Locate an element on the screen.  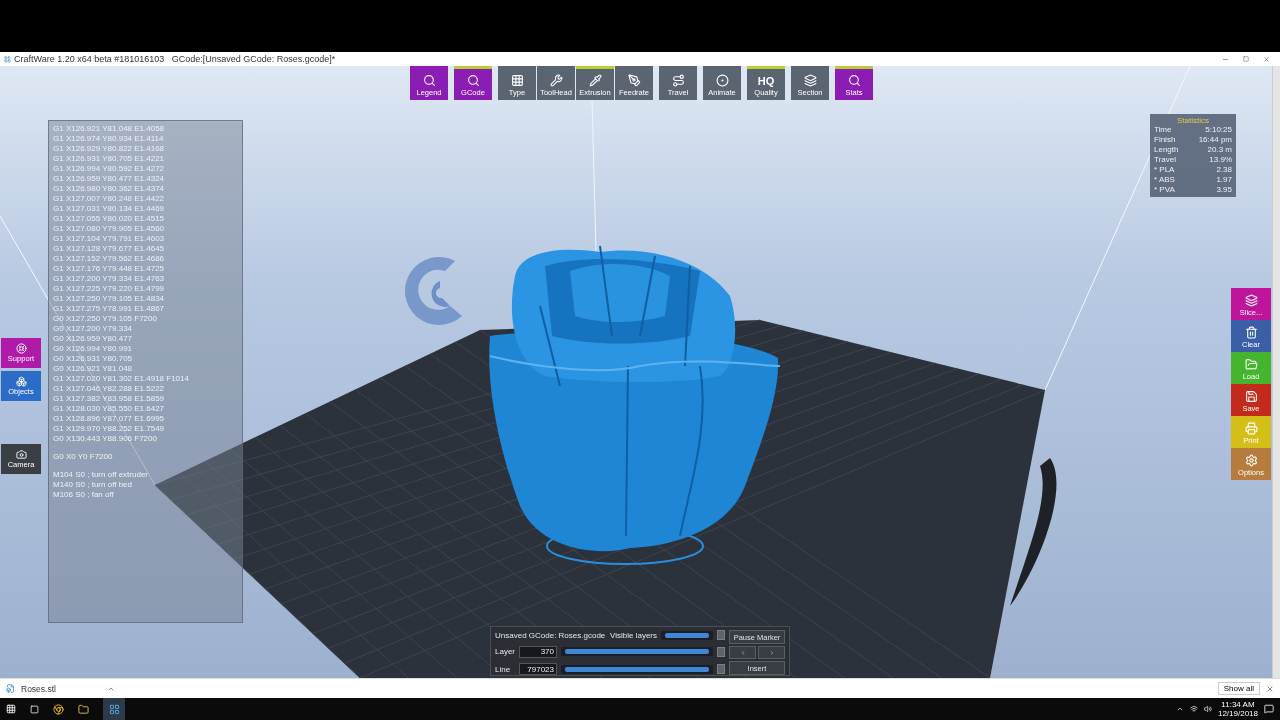
gcode-line: G1 X128.030 Y85.550 E1.6427 is located at coordinates (109, 409).